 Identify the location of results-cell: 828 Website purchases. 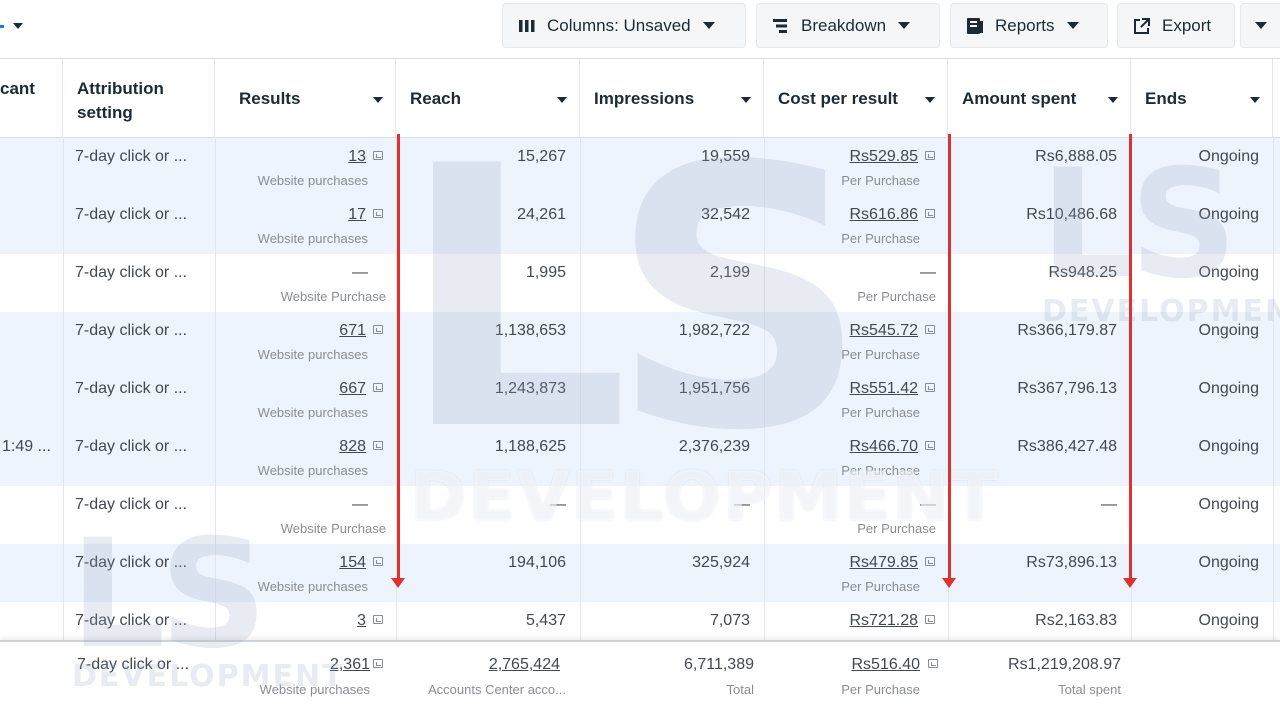
(305, 457).